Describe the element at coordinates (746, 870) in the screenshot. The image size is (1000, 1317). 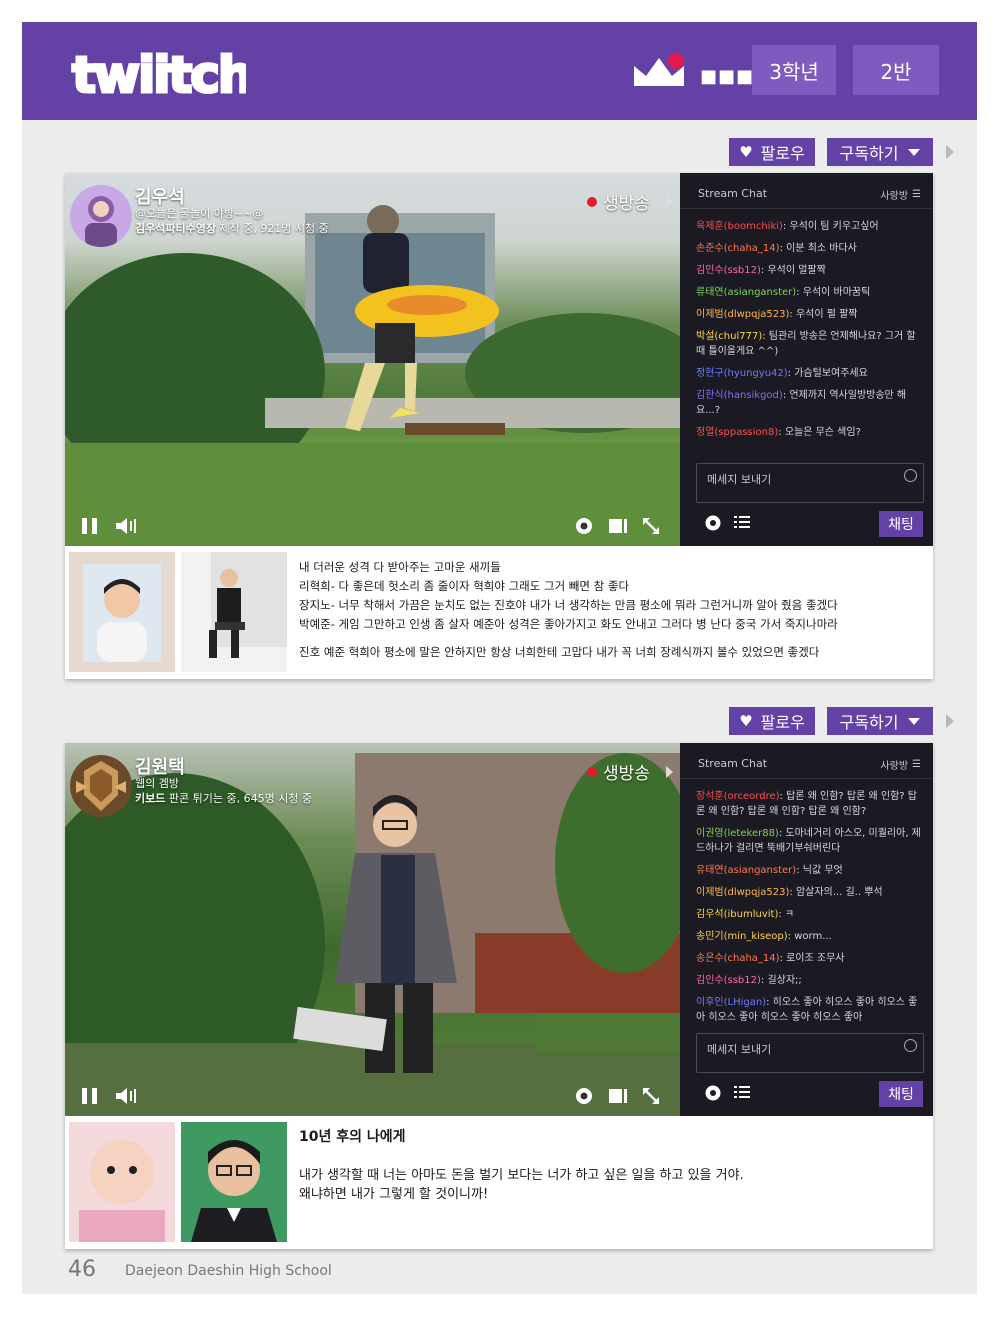
I see `chat-username: 유태연(asianganster)` at that location.